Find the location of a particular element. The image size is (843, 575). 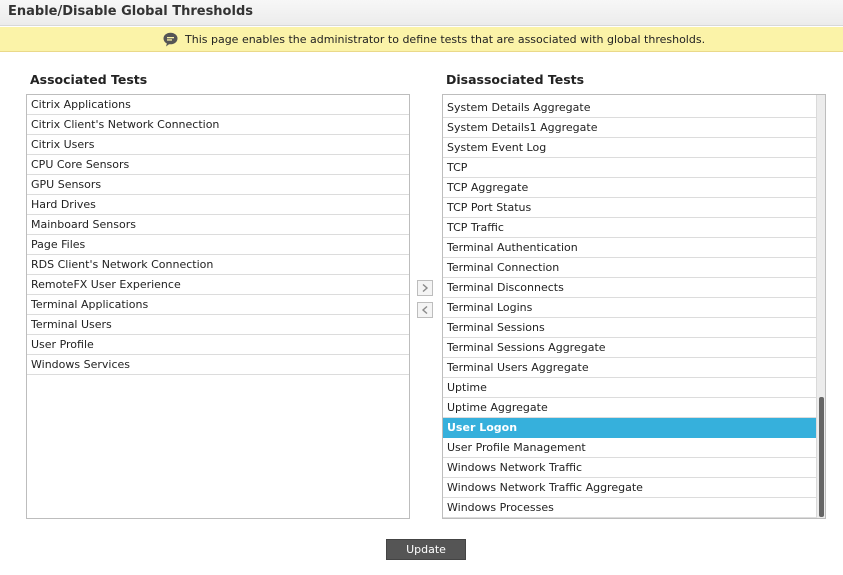

list-item: Terminal Users Aggregate is located at coordinates (629, 368).